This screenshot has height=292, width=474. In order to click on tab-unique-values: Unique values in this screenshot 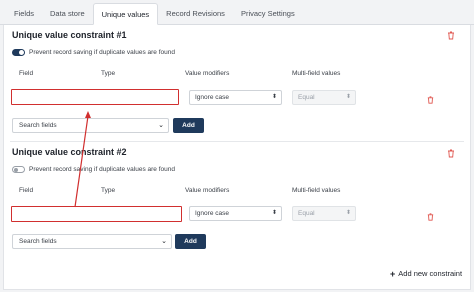, I will do `click(125, 14)`.